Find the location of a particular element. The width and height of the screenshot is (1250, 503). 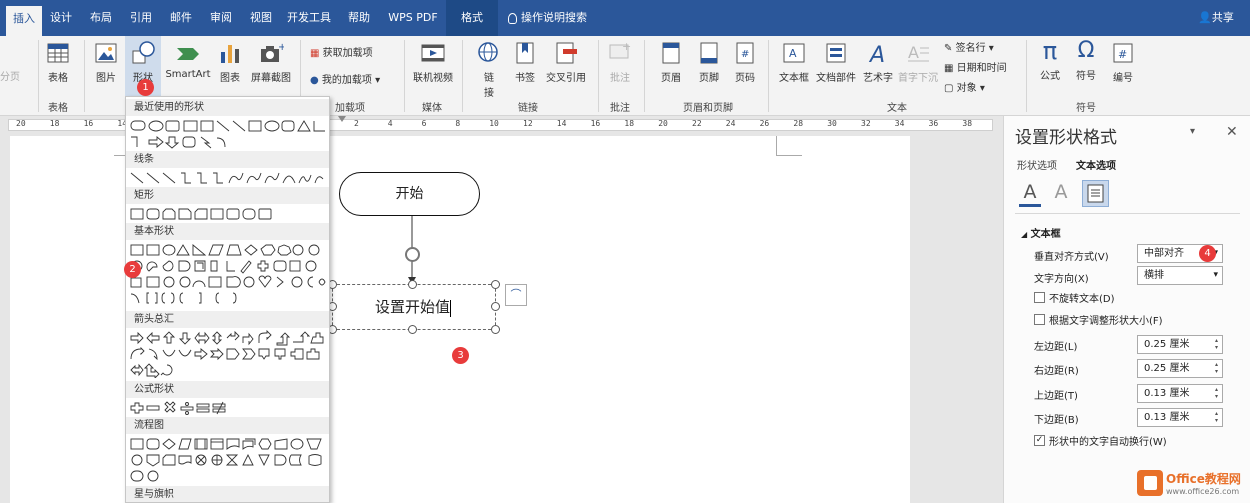

ruler-tick-label: 6 is located at coordinates (424, 123).